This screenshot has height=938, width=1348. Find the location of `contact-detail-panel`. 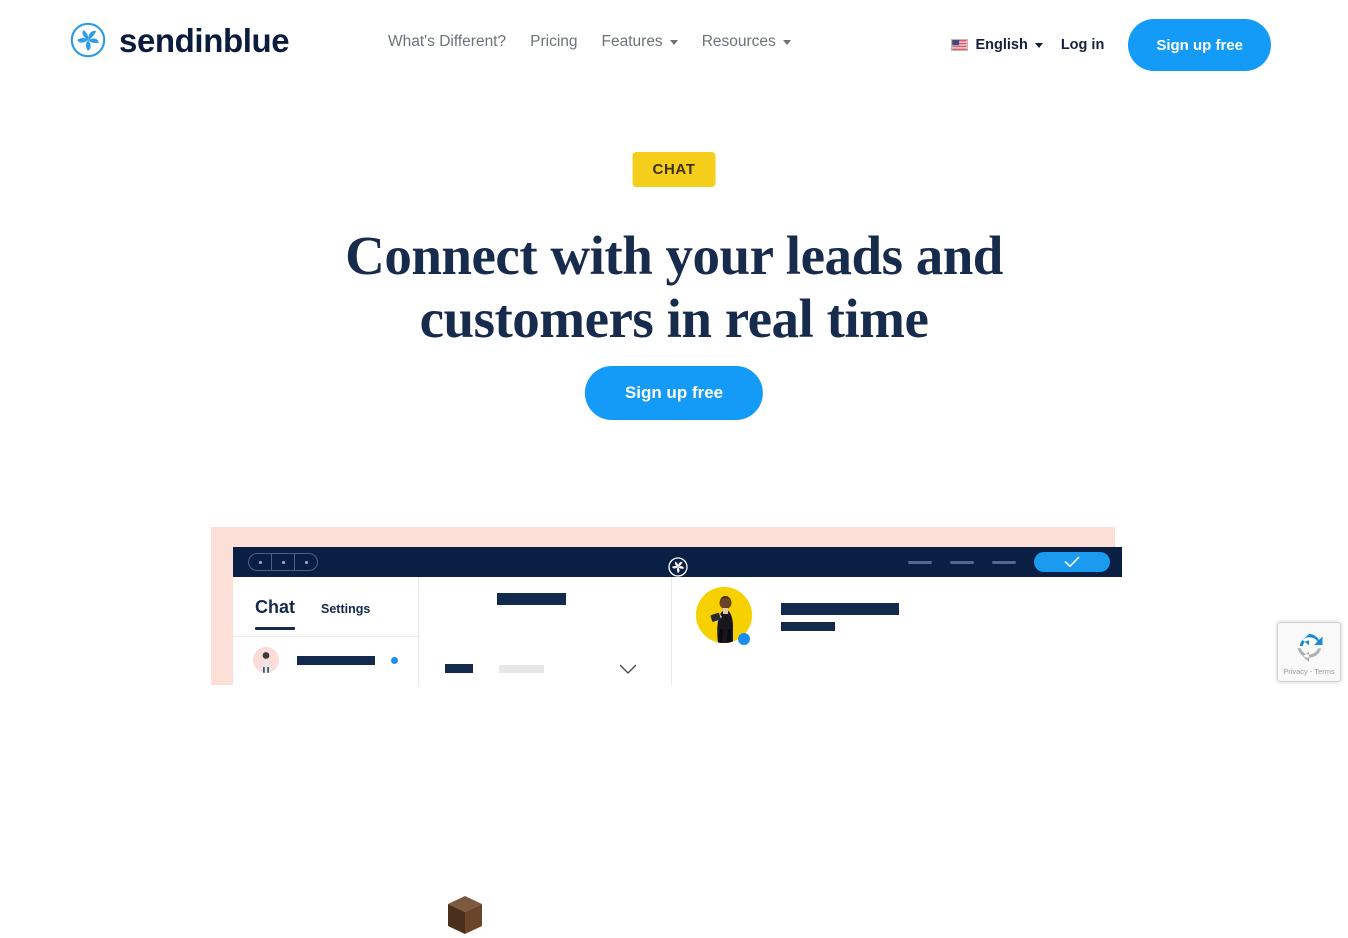

contact-detail-panel is located at coordinates (897, 631).